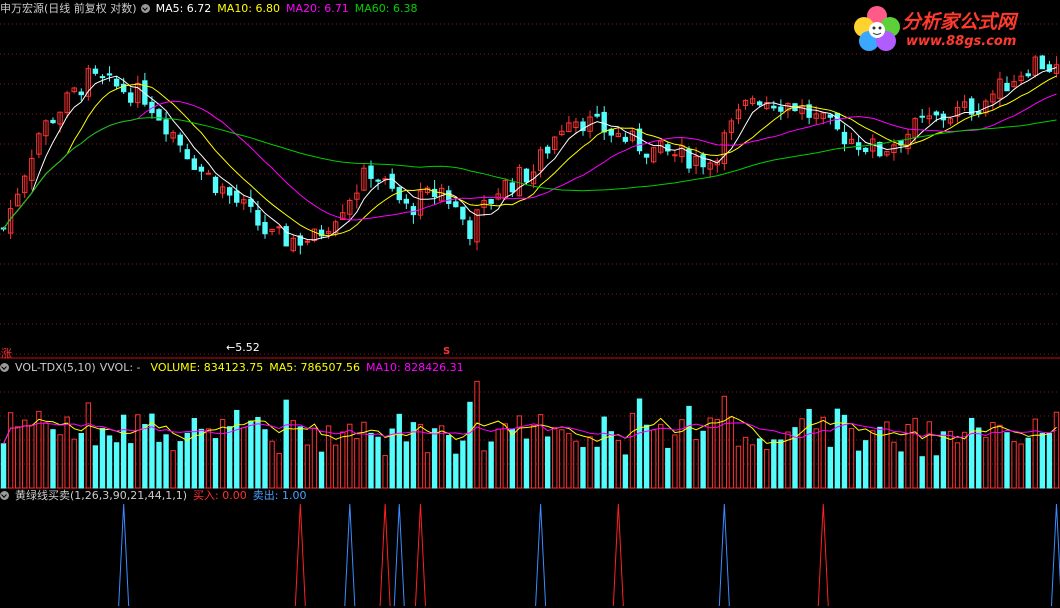 This screenshot has height=608, width=1060. What do you see at coordinates (145, 8) in the screenshot?
I see `settings-toggle-icon` at bounding box center [145, 8].